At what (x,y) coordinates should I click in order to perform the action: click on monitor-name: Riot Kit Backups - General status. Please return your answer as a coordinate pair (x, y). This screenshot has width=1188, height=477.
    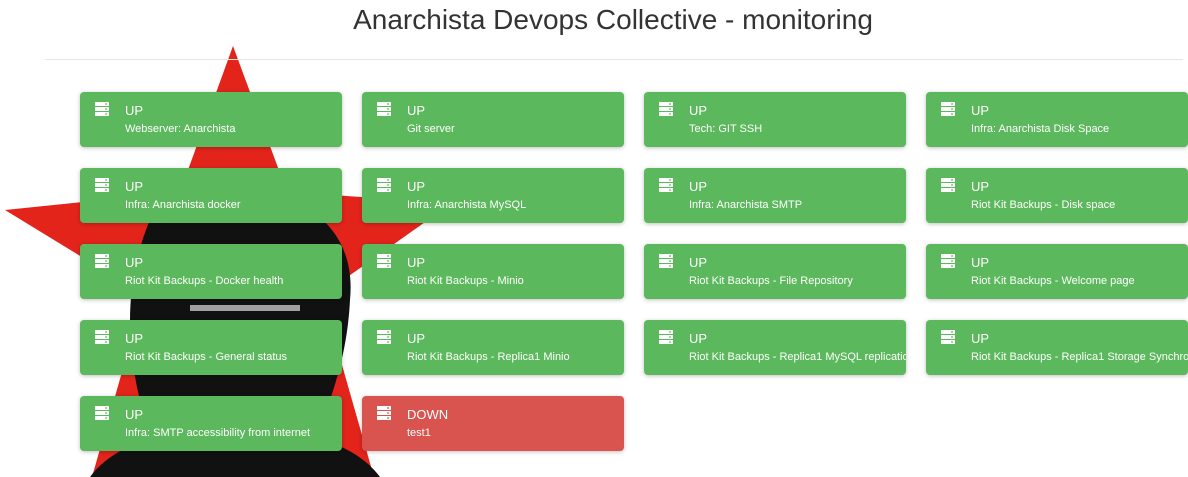
    Looking at the image, I should click on (206, 357).